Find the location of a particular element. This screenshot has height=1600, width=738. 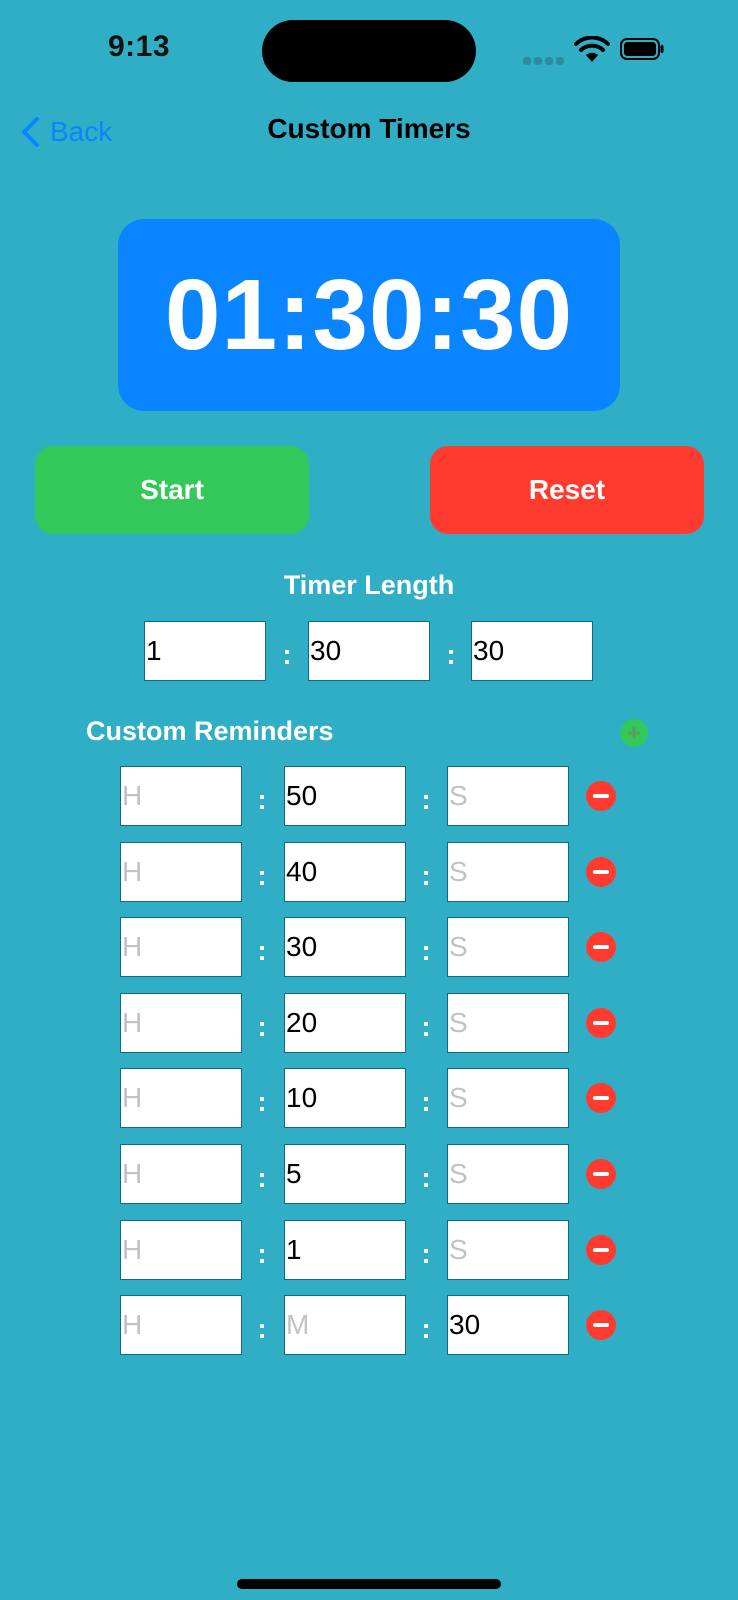

dynamic-island is located at coordinates (369, 51).